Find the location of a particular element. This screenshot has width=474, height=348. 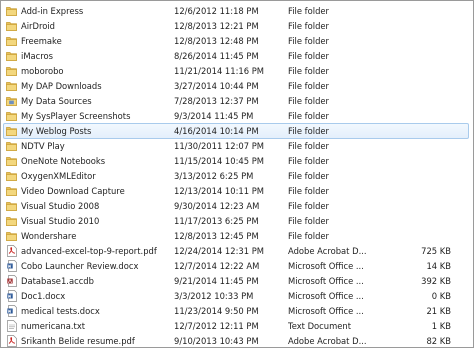

file-date-modified: 3/3/2012 10:33 PM is located at coordinates (214, 296).